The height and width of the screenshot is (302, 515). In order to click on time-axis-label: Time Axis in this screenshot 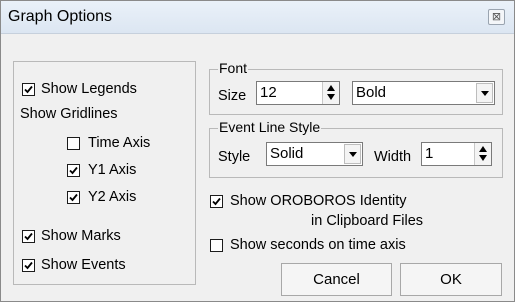, I will do `click(119, 143)`.